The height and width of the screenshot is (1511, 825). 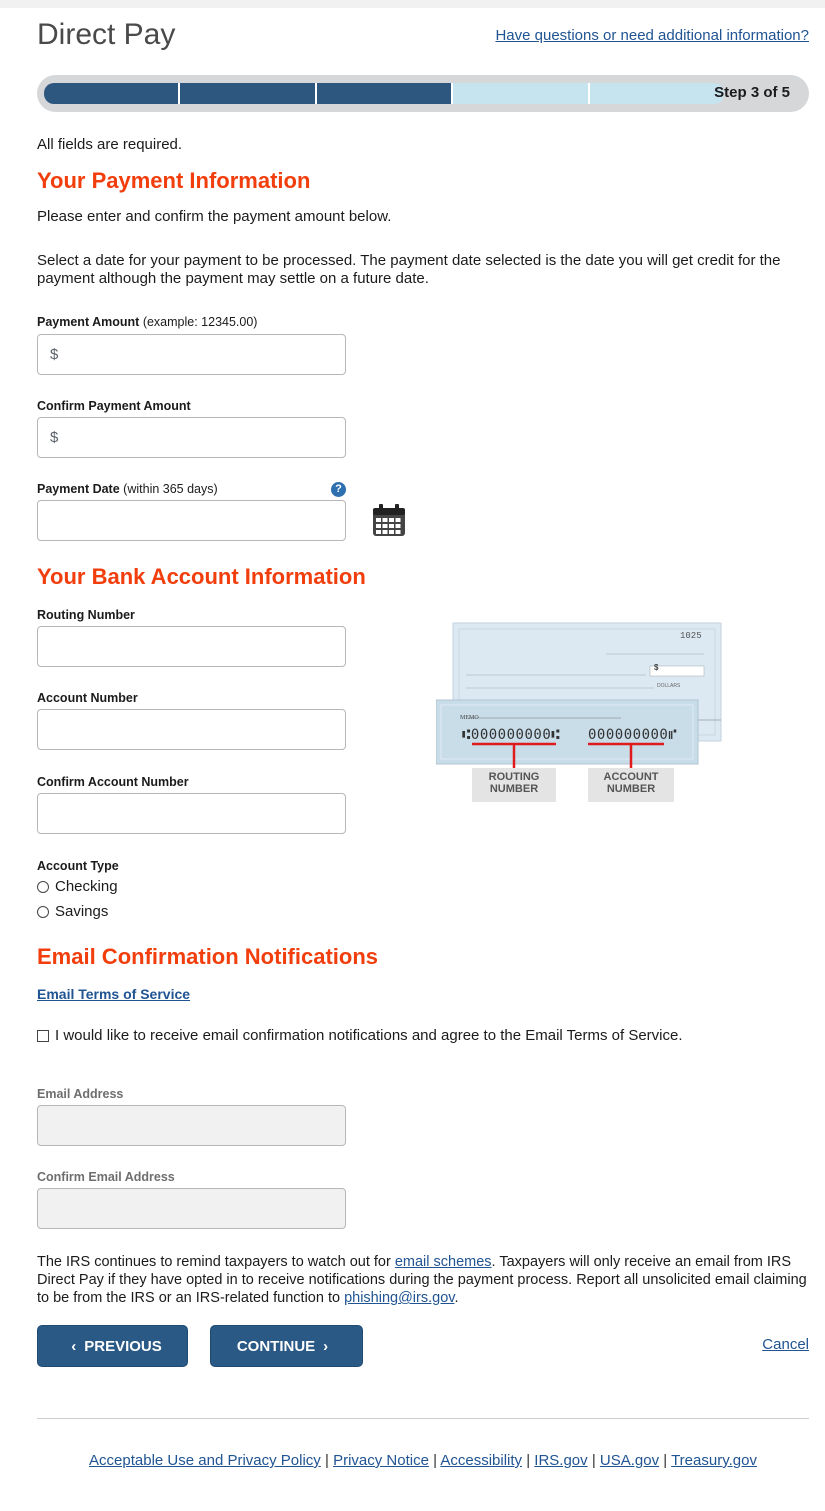 What do you see at coordinates (54, 354) in the screenshot?
I see `amount-prefix: $` at bounding box center [54, 354].